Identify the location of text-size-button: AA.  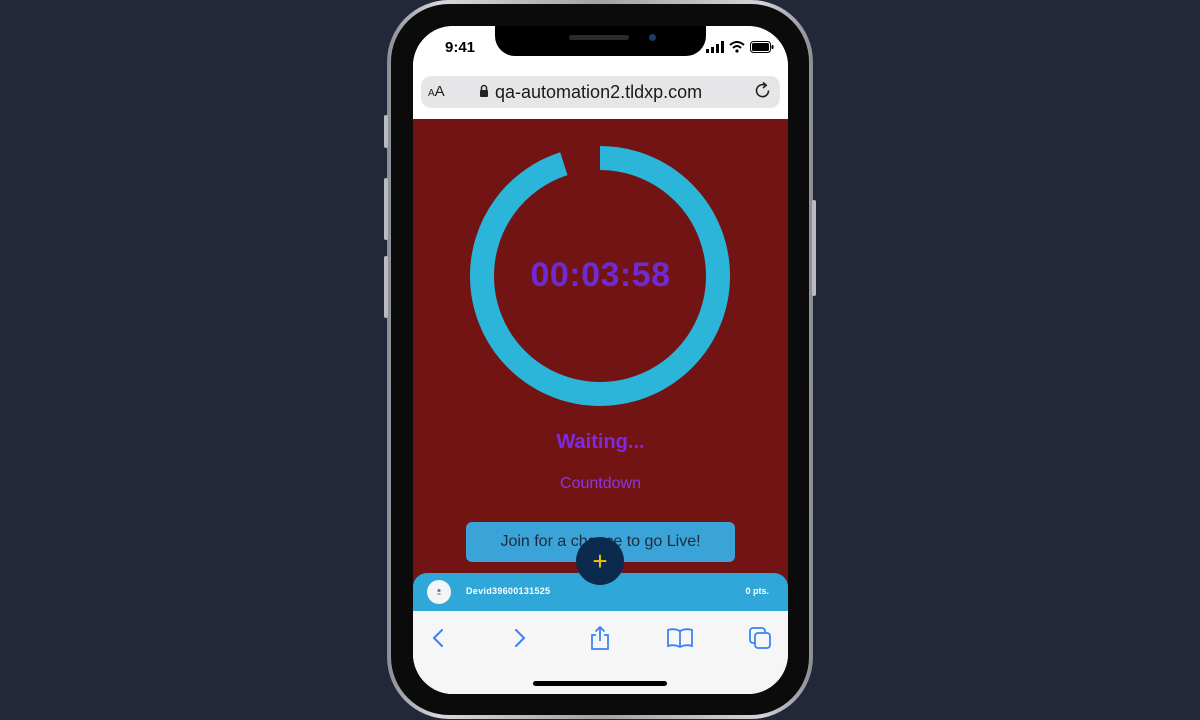
(436, 91).